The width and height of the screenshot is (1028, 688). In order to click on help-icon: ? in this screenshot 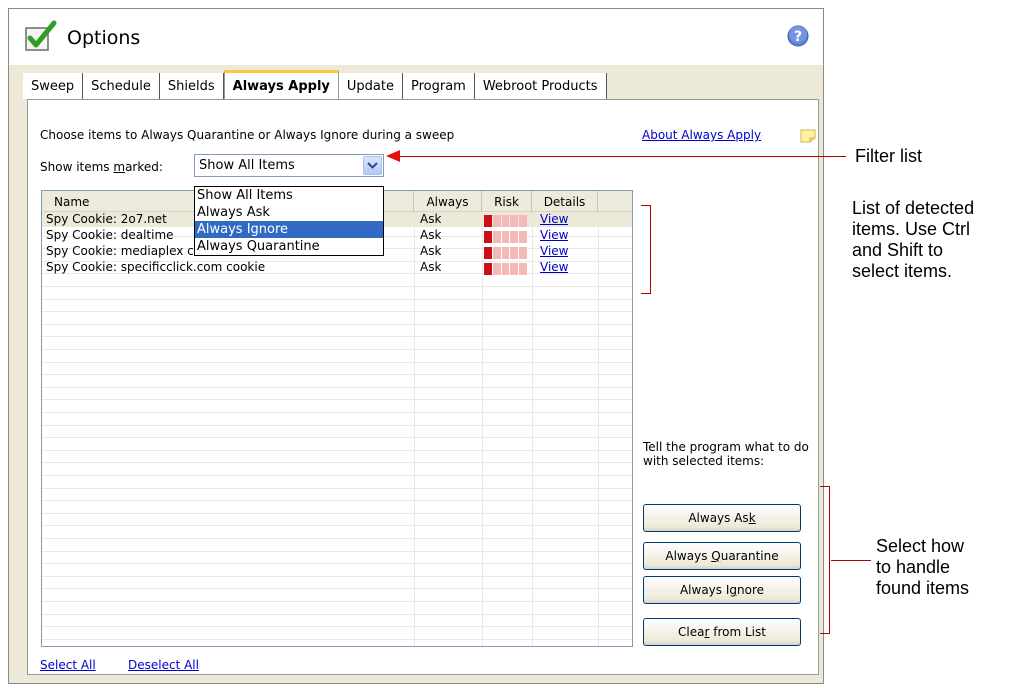, I will do `click(798, 36)`.